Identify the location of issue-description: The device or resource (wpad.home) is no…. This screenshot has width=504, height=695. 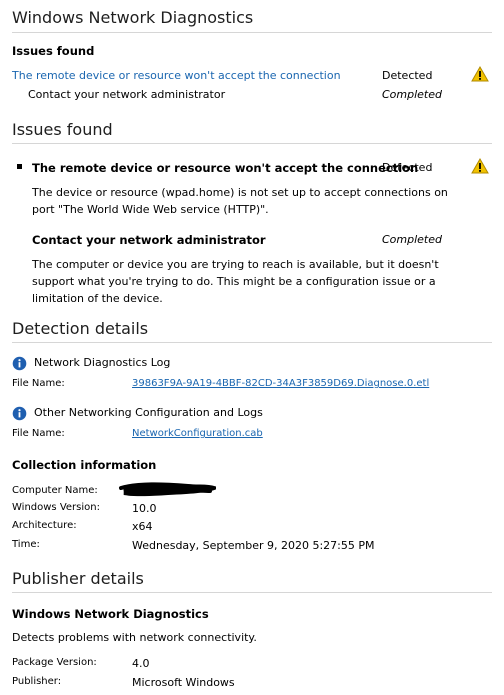
(240, 201).